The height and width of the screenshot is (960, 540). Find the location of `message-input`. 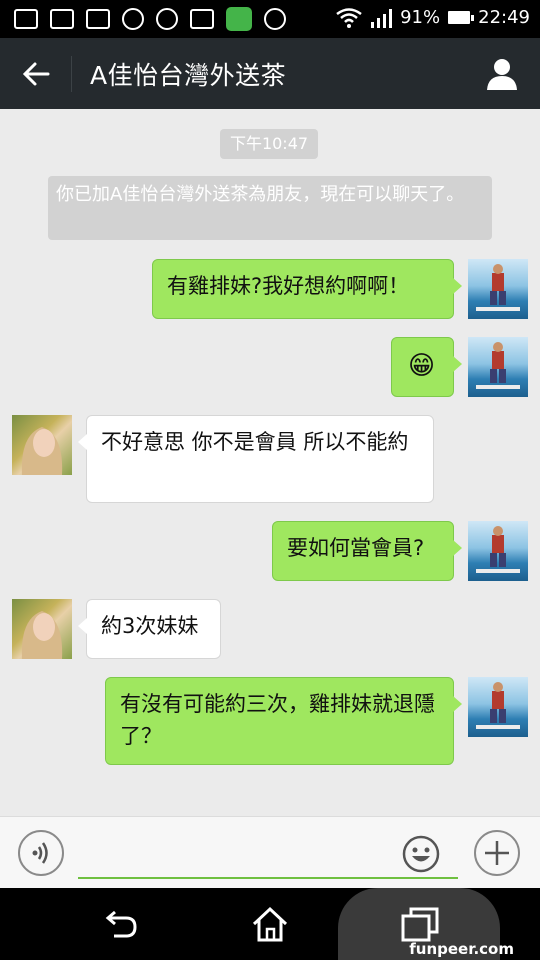

message-input is located at coordinates (268, 854).